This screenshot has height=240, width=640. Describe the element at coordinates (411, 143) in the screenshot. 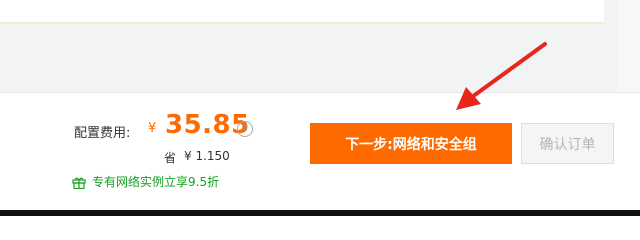

I see `next-network-security-button: 下一步:网络和安全组` at that location.